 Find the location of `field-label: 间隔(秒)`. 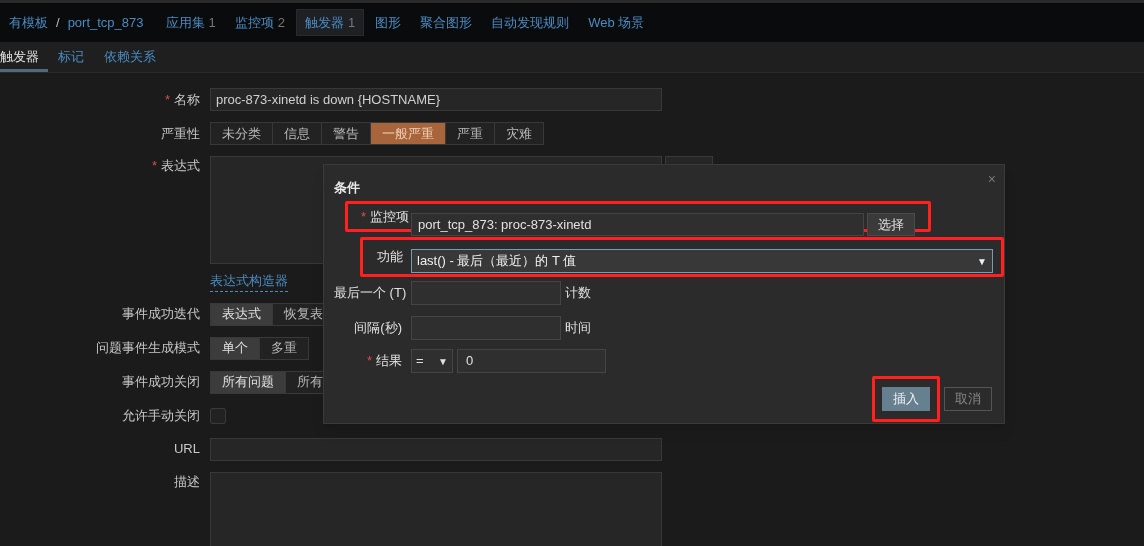

field-label: 间隔(秒) is located at coordinates (377, 328).